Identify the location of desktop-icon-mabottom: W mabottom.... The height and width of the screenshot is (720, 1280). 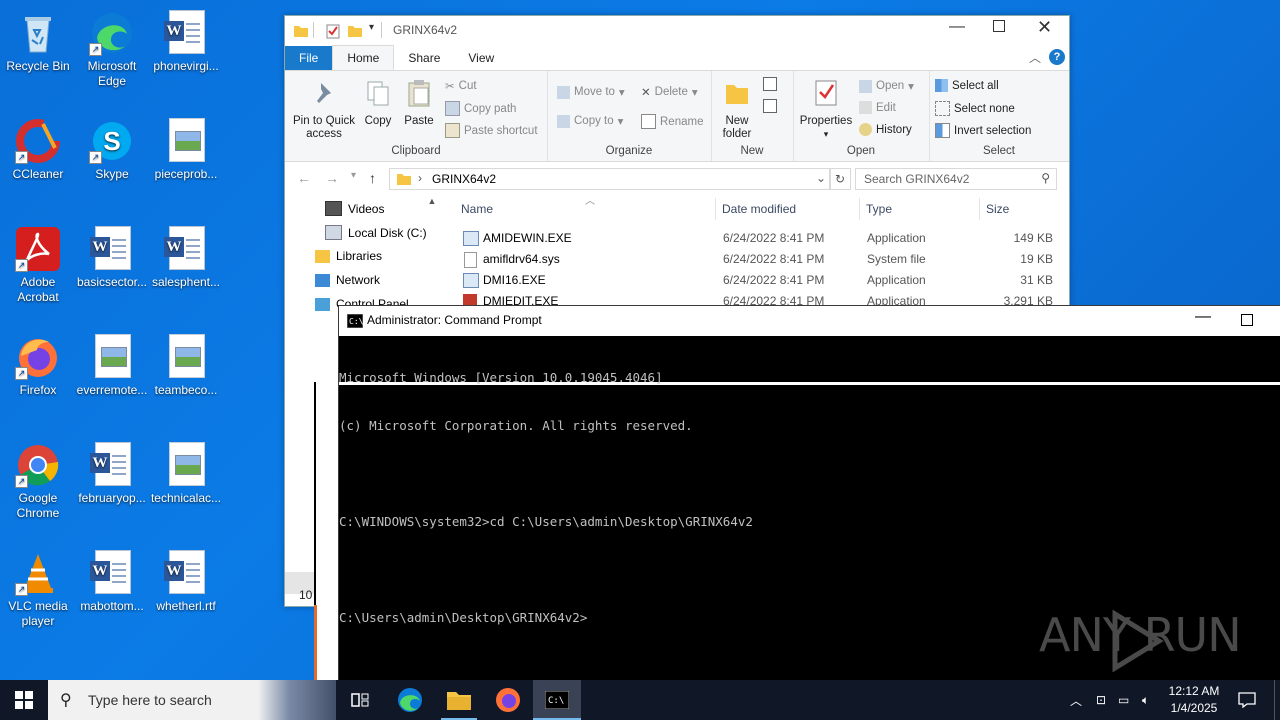
(112, 580).